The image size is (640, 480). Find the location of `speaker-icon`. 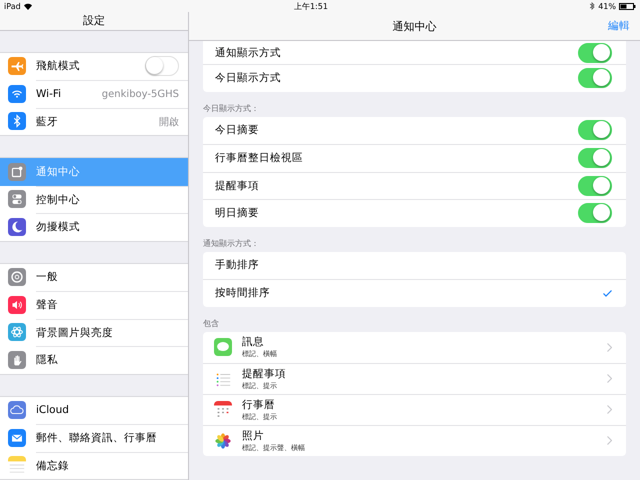

speaker-icon is located at coordinates (17, 305).